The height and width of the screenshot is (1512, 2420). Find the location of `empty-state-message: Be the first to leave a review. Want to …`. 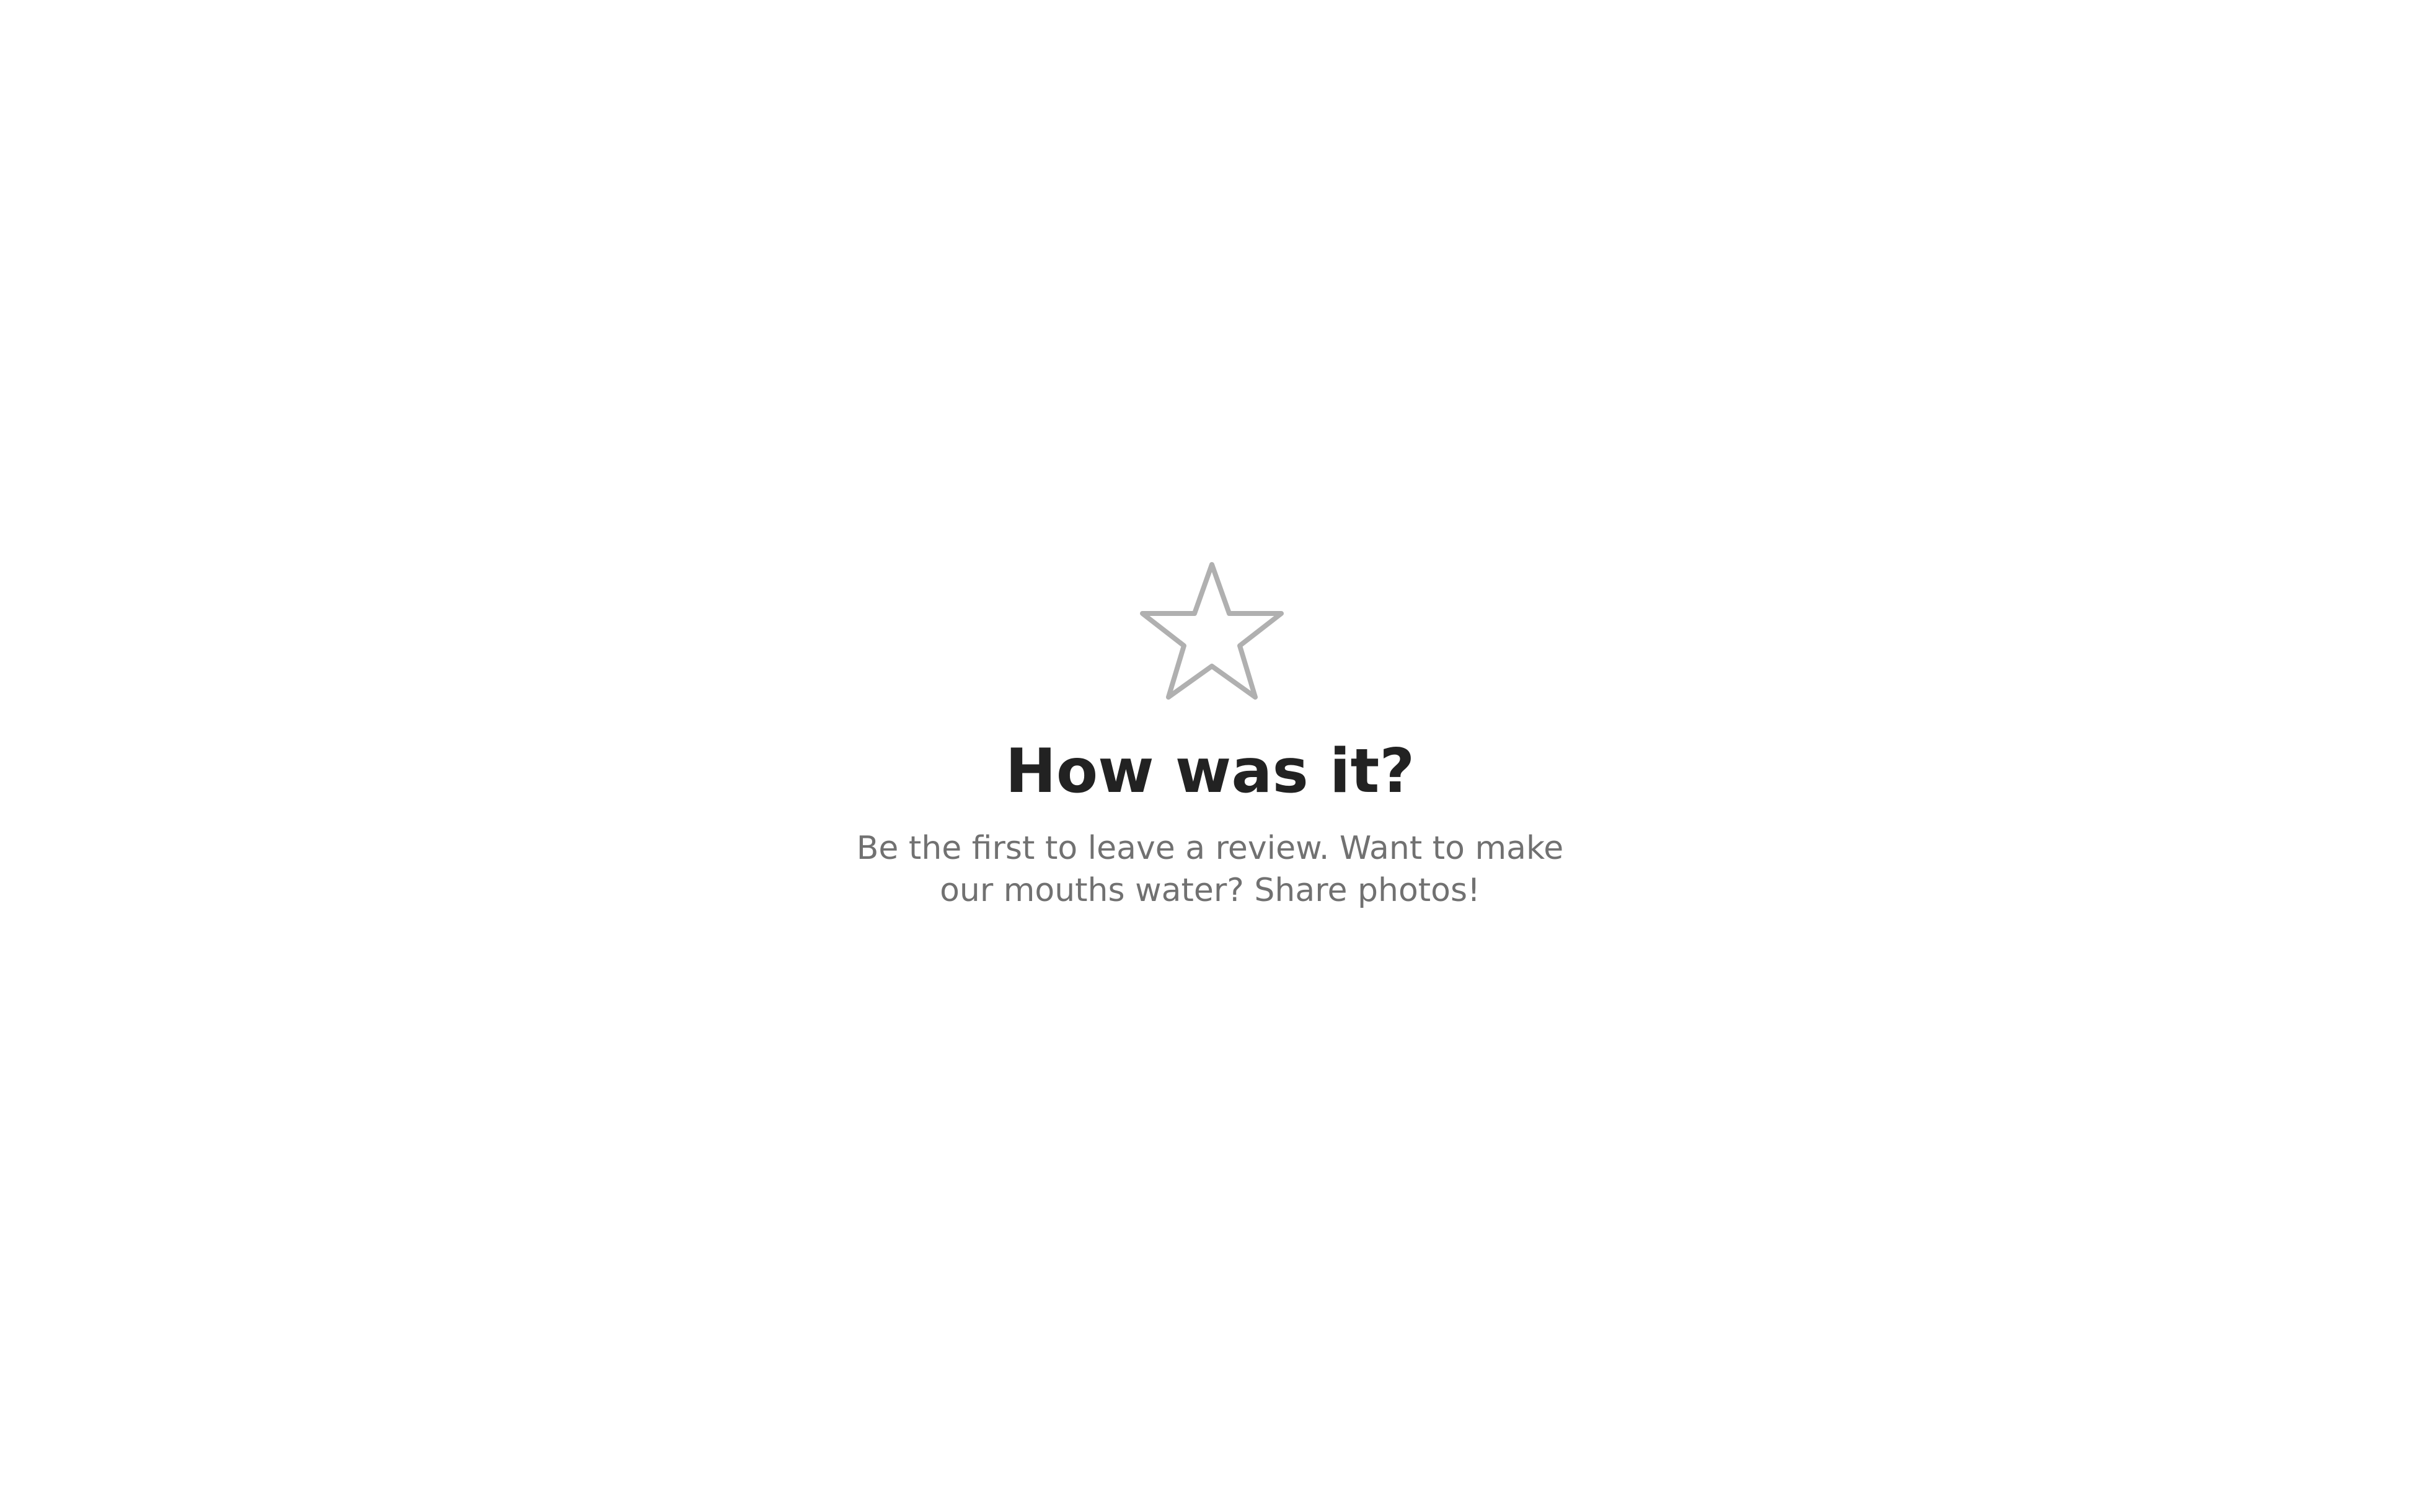

empty-state-message: Be the first to leave a review. Want to … is located at coordinates (1210, 869).